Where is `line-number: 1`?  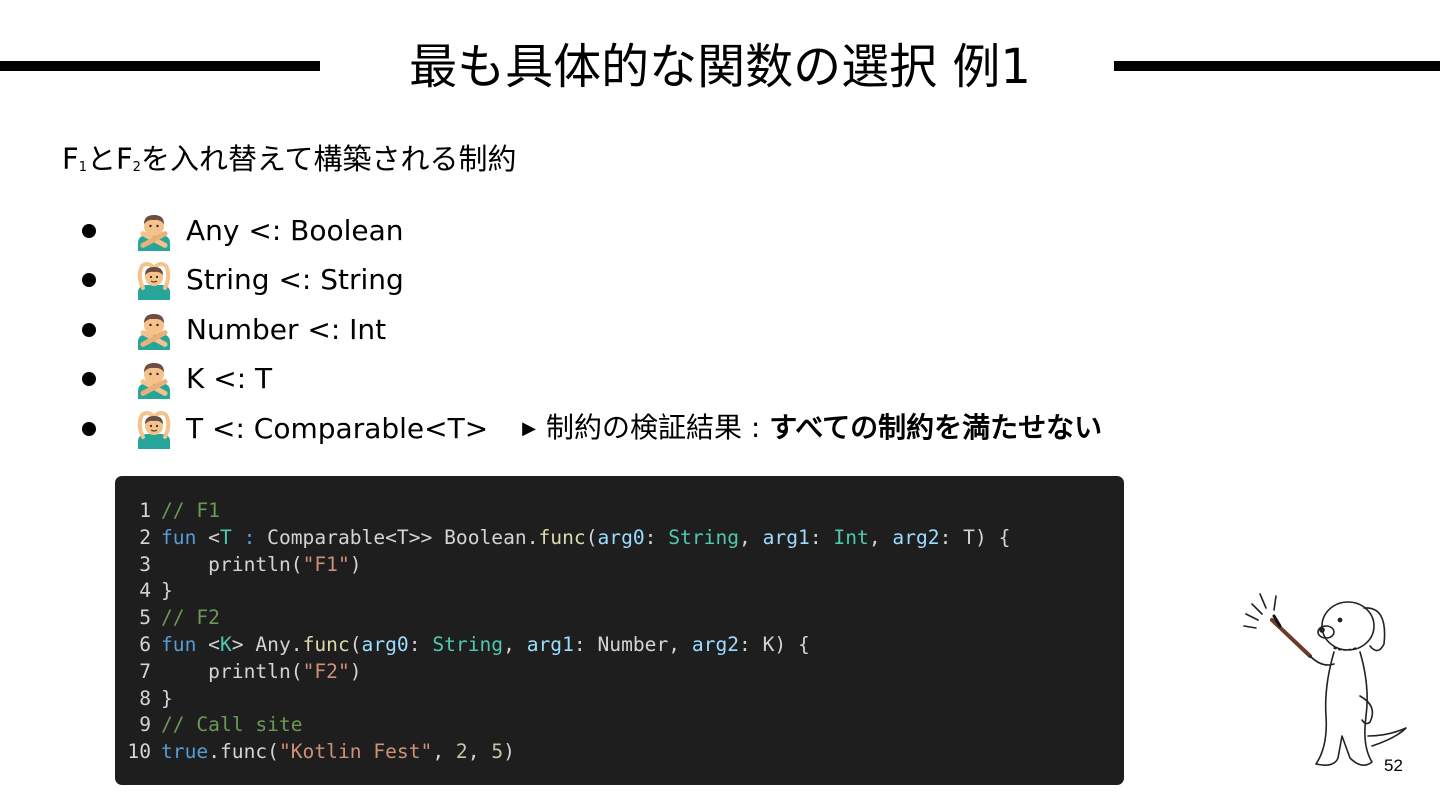
line-number: 1 is located at coordinates (145, 510).